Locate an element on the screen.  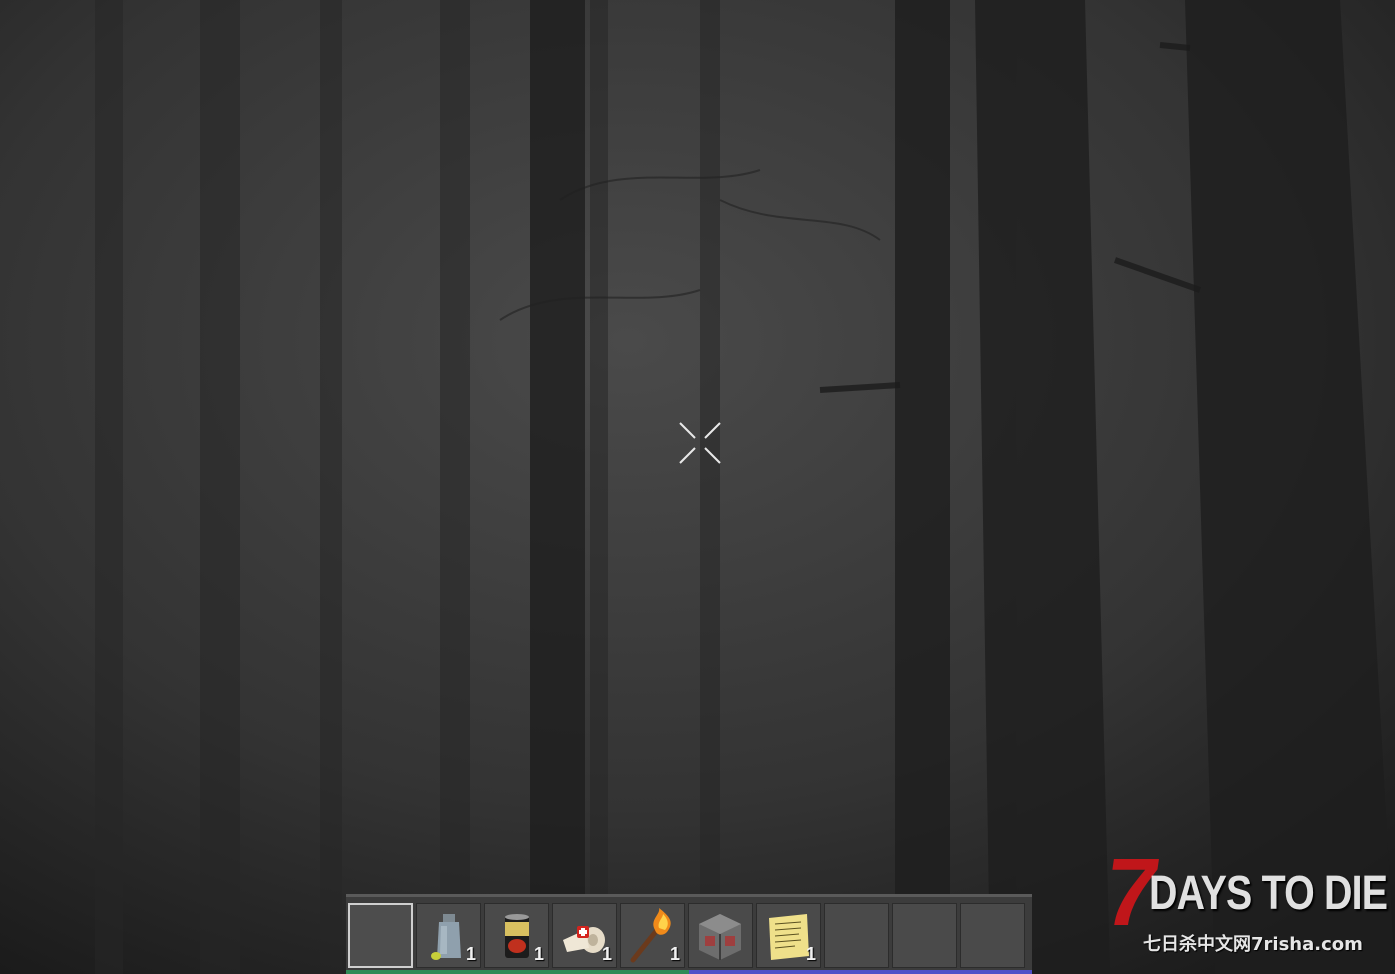
logo-subtitle: 七日杀中文网7risha.com is located at coordinates (1253, 944).